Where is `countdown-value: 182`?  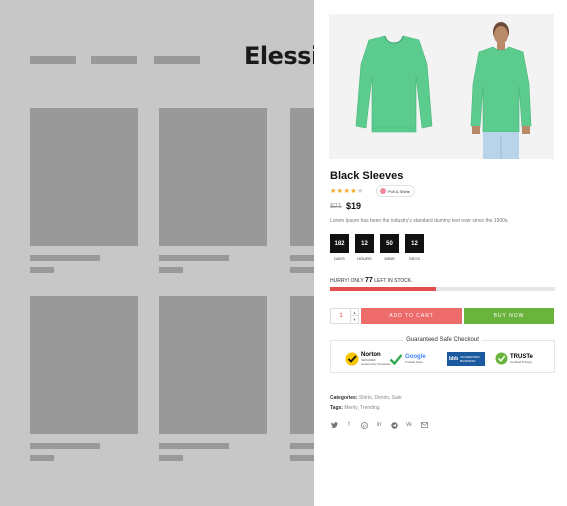
countdown-value: 182 is located at coordinates (339, 243).